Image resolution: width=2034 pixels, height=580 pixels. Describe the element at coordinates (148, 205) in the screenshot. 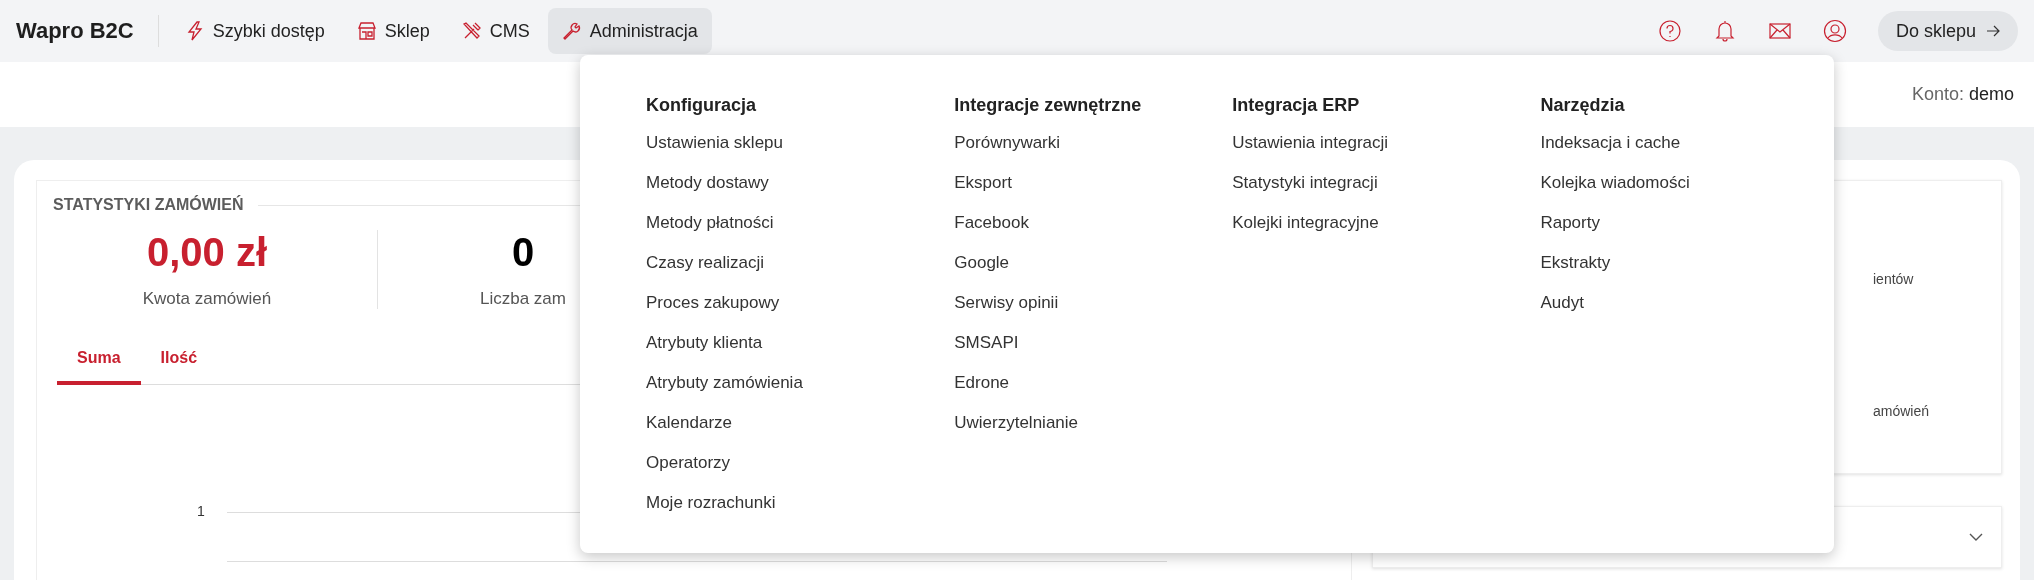

I see `panel-title: STATYSTYKI ZAMÓWIEŃ` at that location.